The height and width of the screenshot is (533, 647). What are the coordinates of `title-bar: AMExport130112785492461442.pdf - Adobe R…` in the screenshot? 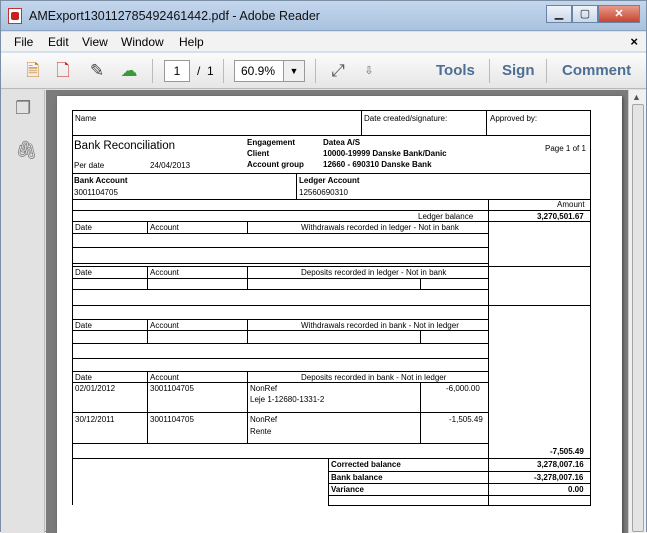 It's located at (323, 16).